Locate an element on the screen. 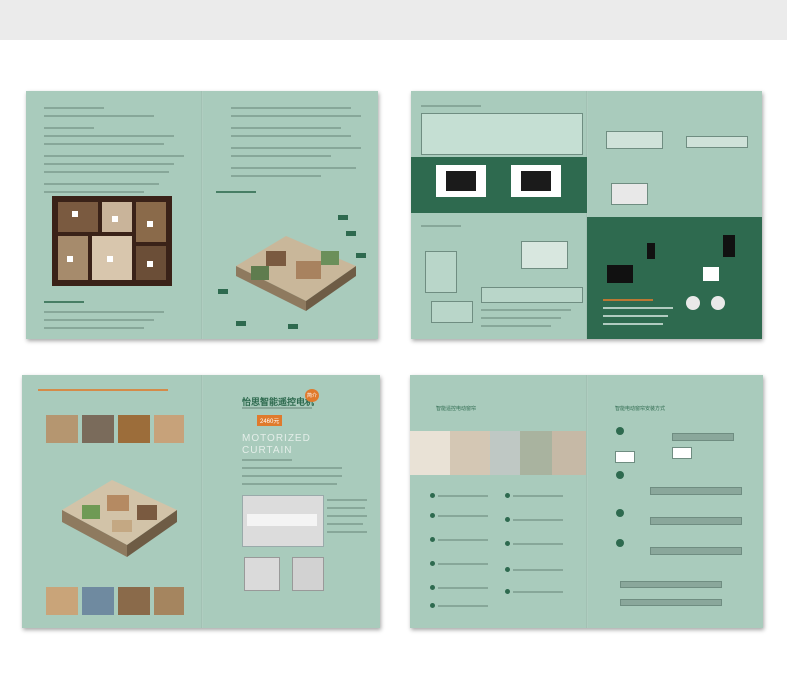 The height and width of the screenshot is (678, 787). price-tag: 2460元 is located at coordinates (270, 420).